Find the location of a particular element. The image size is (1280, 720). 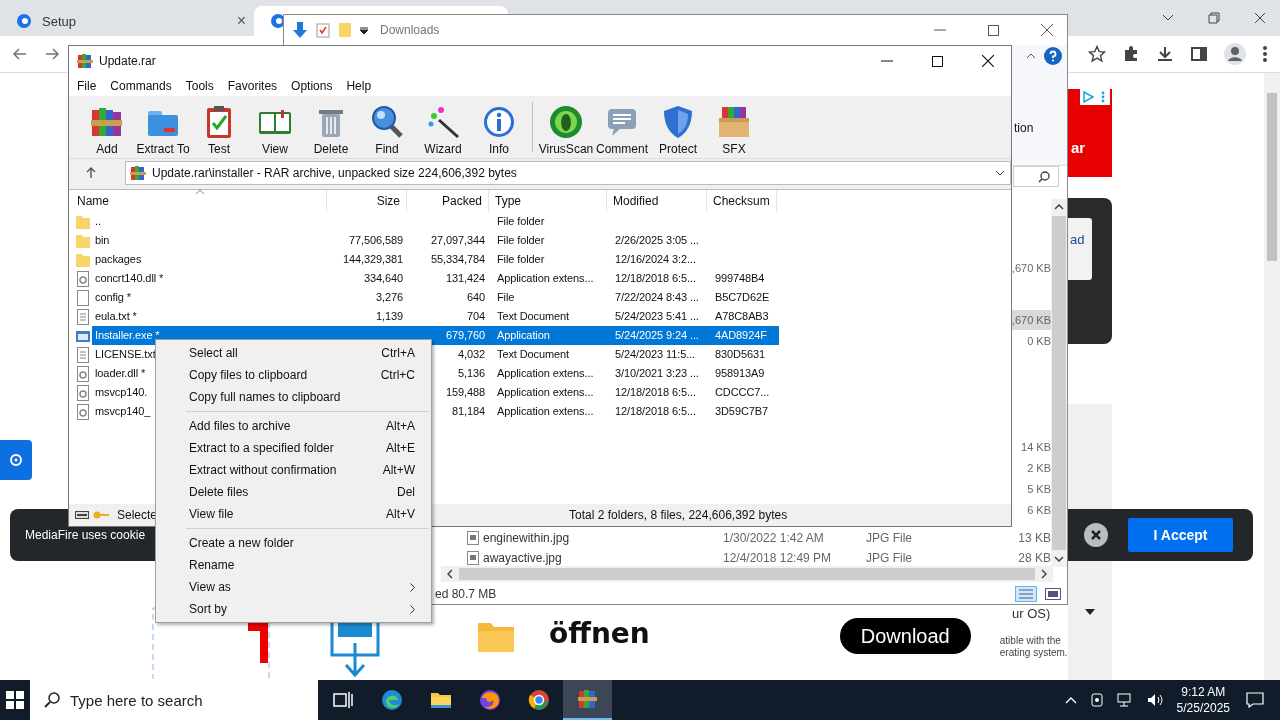

toolbar-button: Delete is located at coordinates (331, 127).